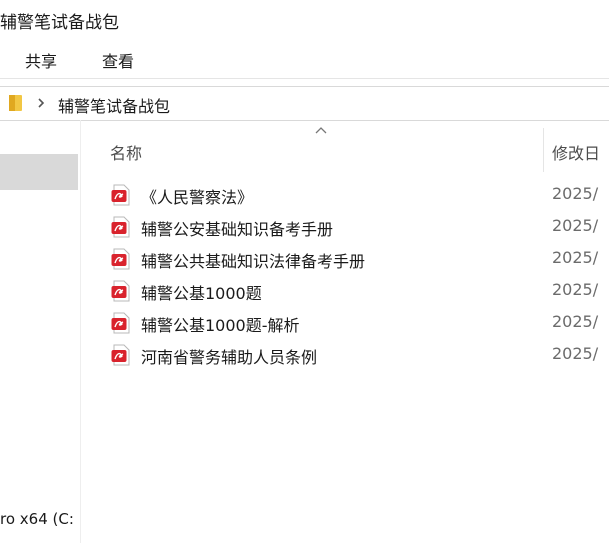 This screenshot has height=543, width=609. Describe the element at coordinates (543, 150) in the screenshot. I see `column-divider` at that location.